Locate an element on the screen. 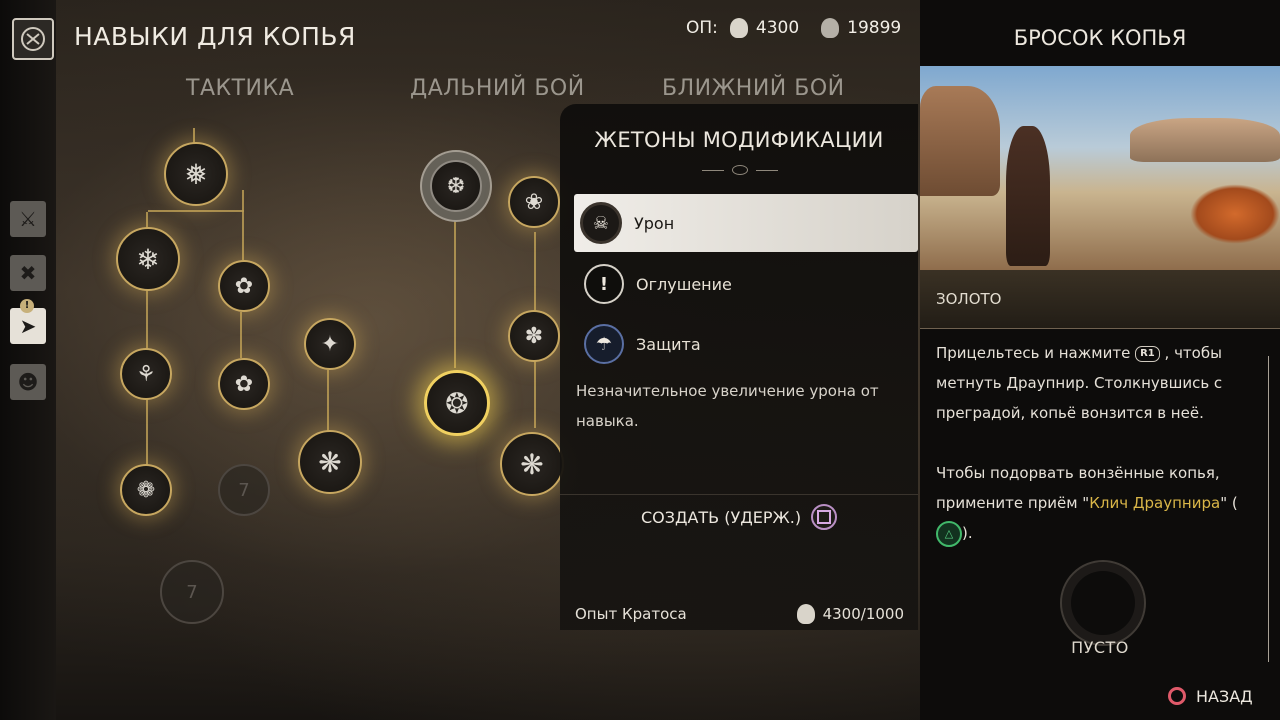 This screenshot has width=1280, height=720. xp-summary: ОП: 4300 19899 is located at coordinates (793, 28).